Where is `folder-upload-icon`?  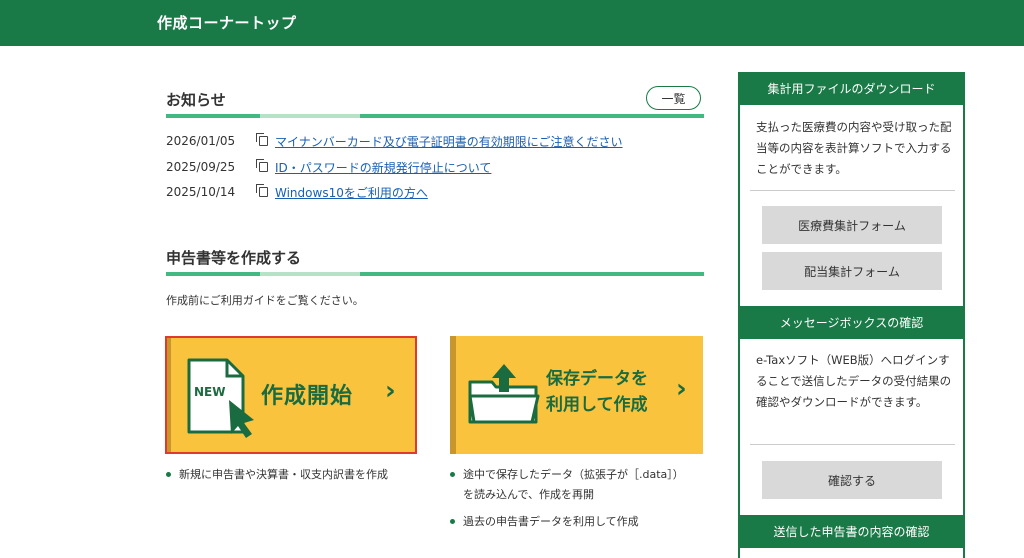 folder-upload-icon is located at coordinates (504, 394).